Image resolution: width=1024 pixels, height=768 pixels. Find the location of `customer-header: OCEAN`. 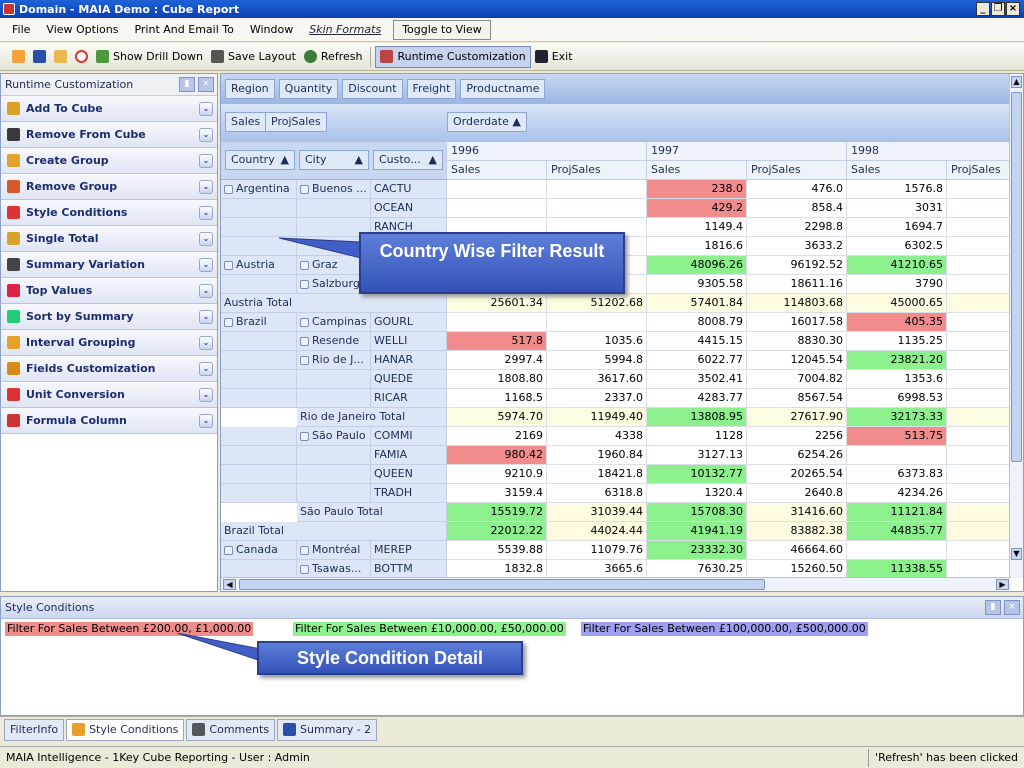

customer-header: OCEAN is located at coordinates (409, 208).